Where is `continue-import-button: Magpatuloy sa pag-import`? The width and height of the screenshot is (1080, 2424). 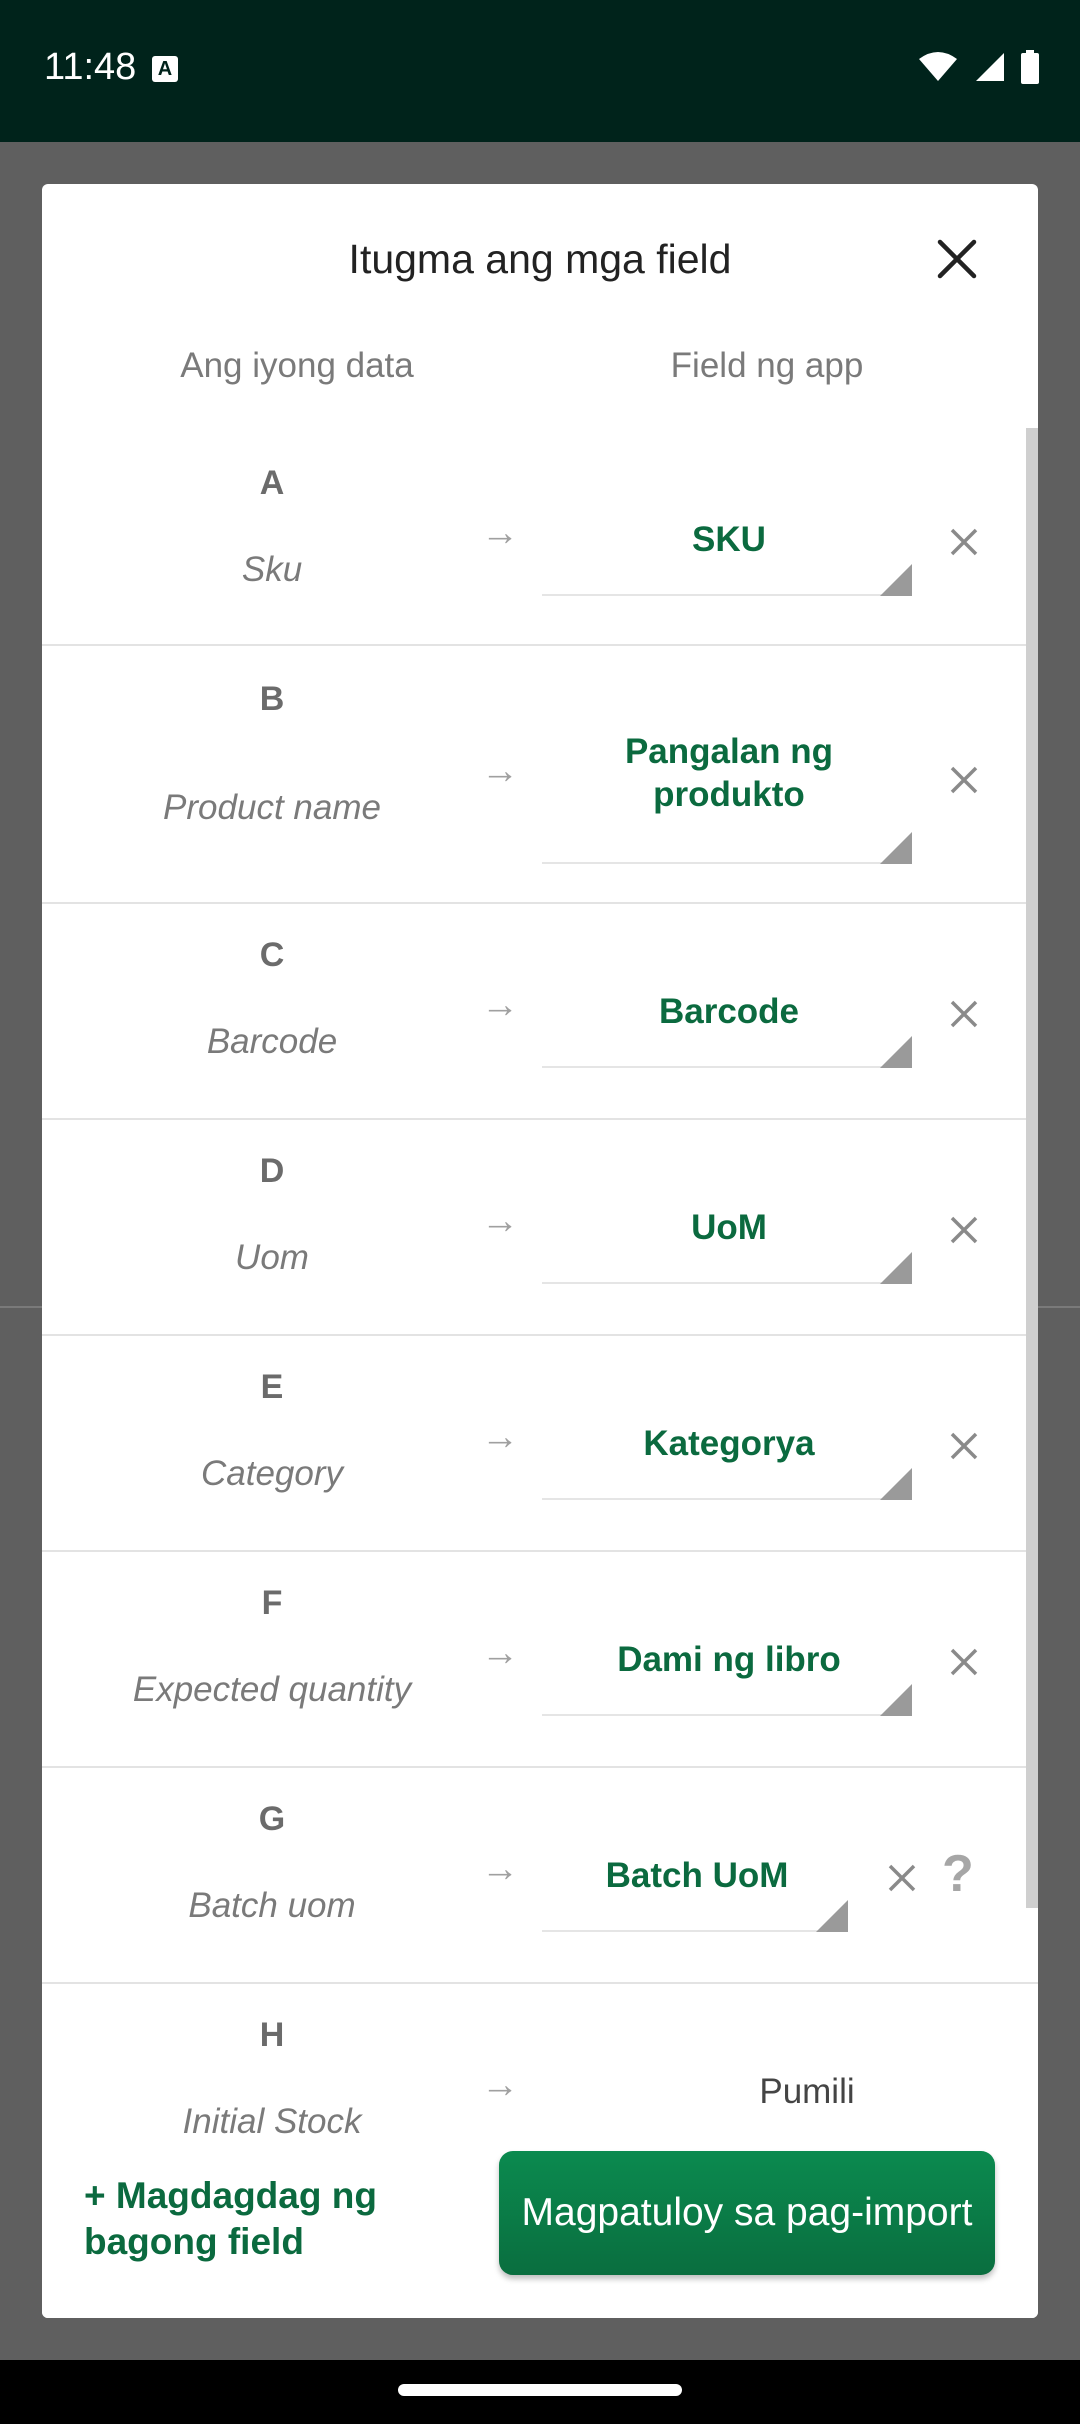
continue-import-button: Magpatuloy sa pag-import is located at coordinates (747, 2213).